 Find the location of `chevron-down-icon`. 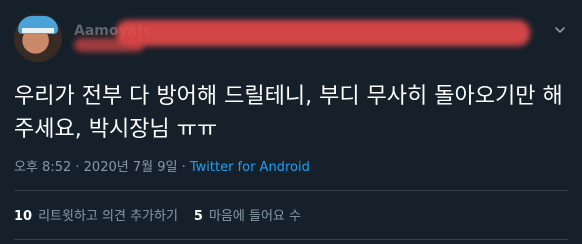

chevron-down-icon is located at coordinates (560, 30).